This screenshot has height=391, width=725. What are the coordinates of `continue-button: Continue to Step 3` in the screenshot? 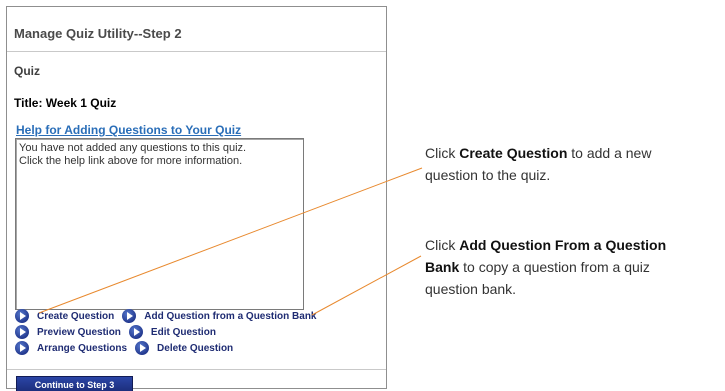 It's located at (74, 383).